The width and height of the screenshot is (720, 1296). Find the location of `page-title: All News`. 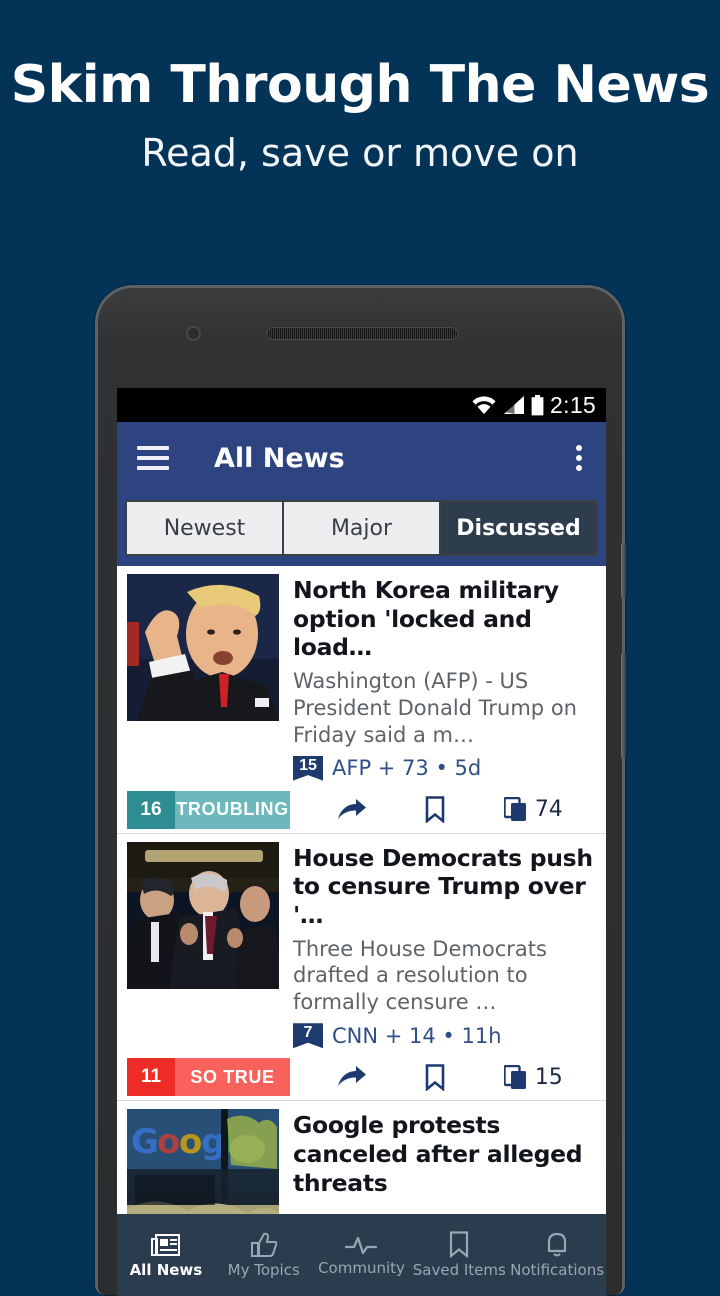

page-title: All News is located at coordinates (279, 458).